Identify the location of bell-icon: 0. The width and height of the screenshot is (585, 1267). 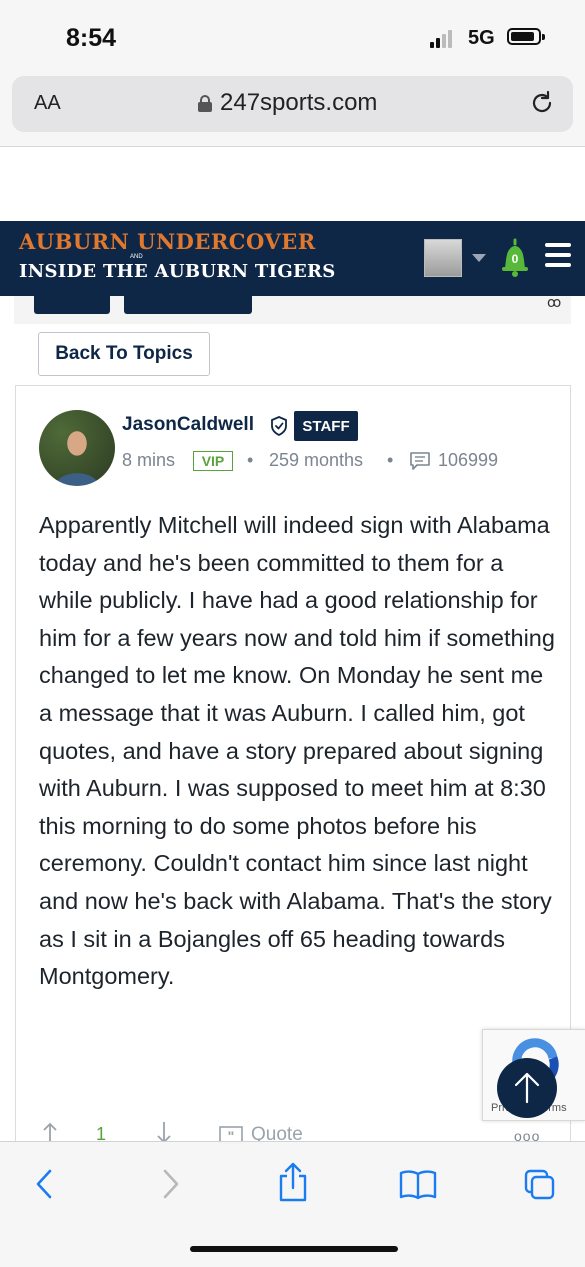
(515, 258).